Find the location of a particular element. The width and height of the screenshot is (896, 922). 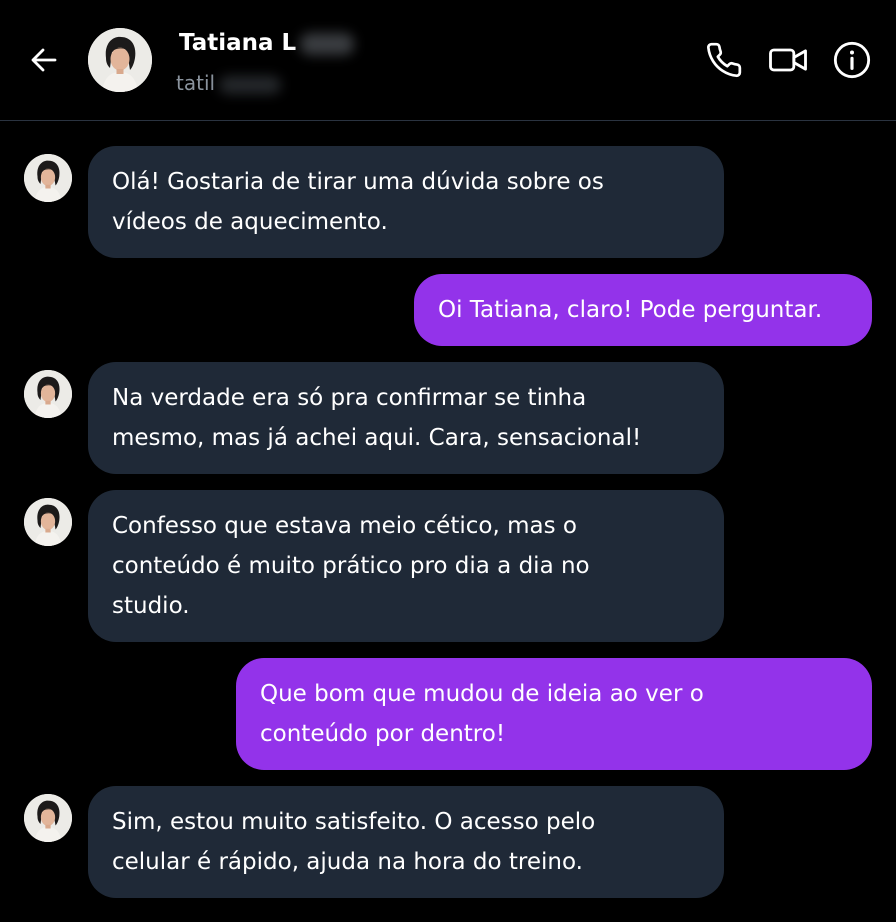

contact-name-redaction is located at coordinates (327, 43).